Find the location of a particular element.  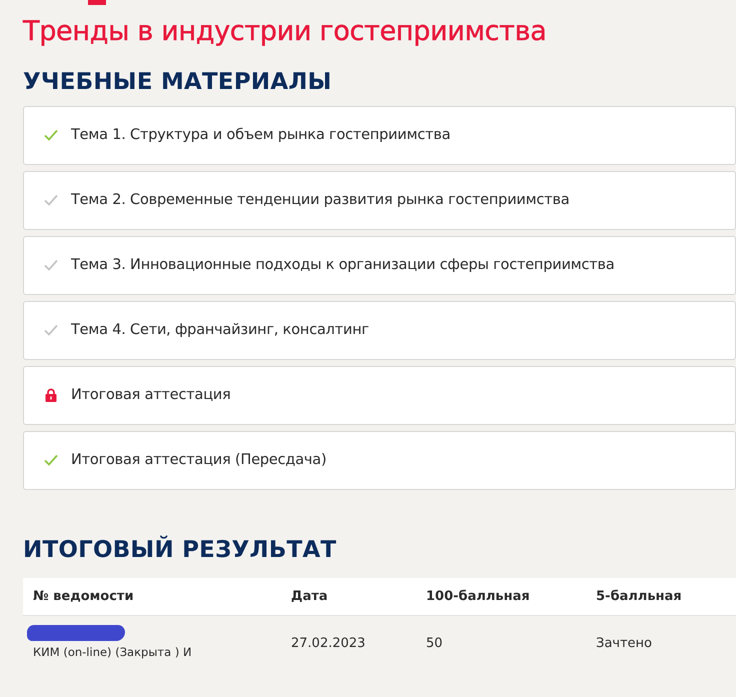

column-header: 5-балльная is located at coordinates (639, 596).